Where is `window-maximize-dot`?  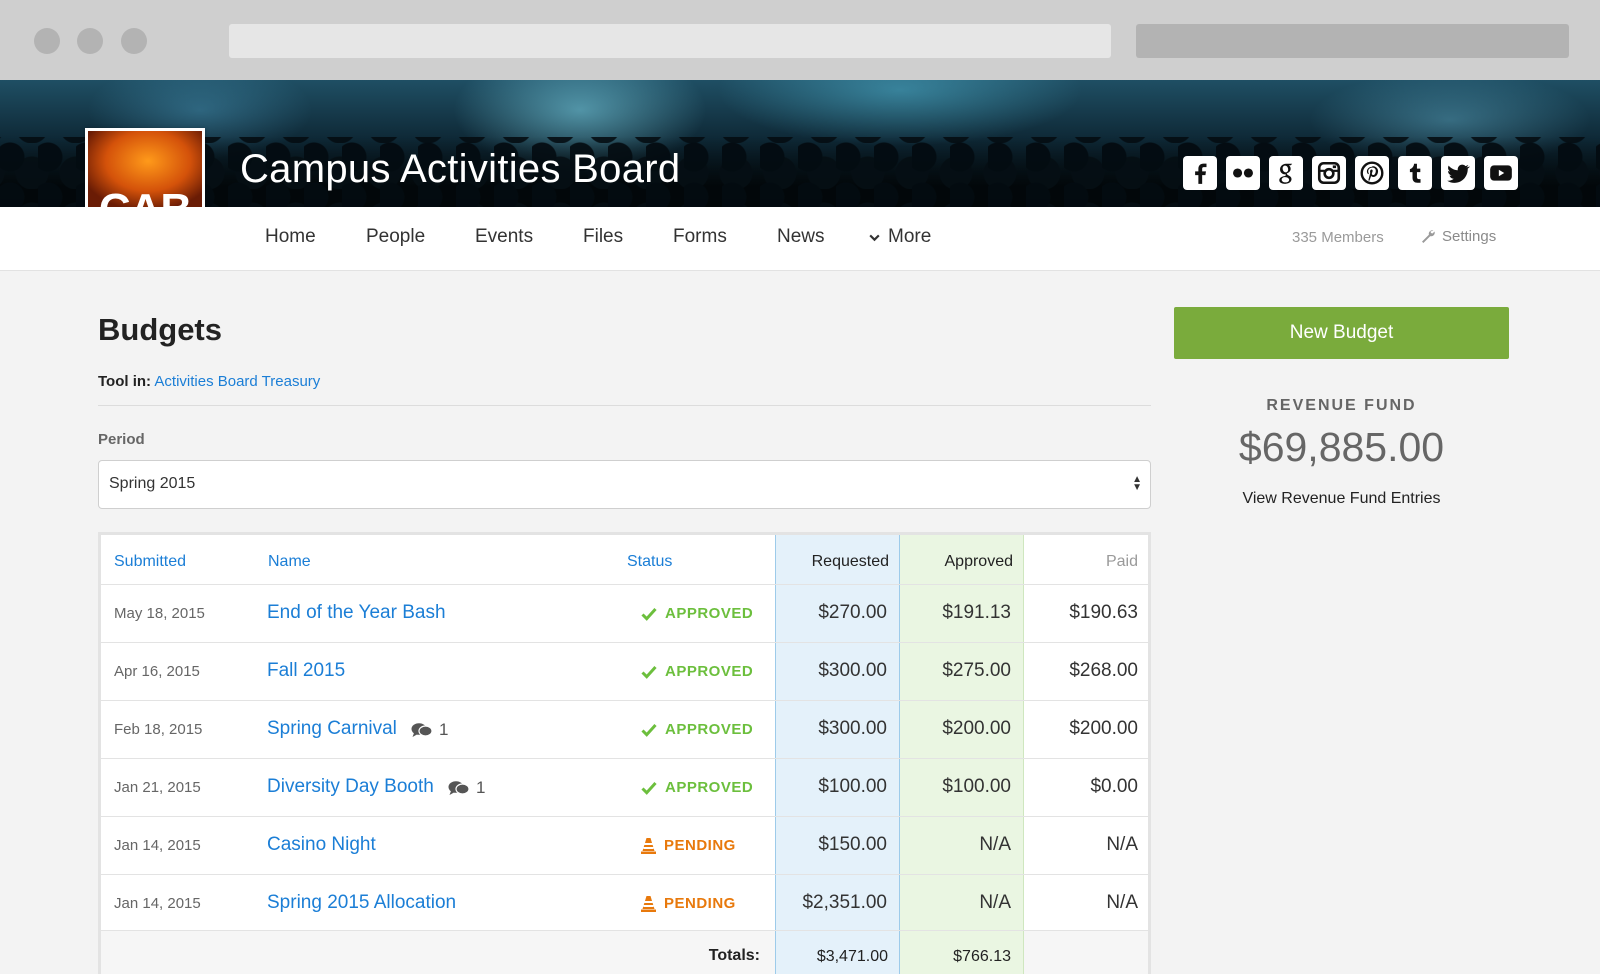 window-maximize-dot is located at coordinates (134, 41).